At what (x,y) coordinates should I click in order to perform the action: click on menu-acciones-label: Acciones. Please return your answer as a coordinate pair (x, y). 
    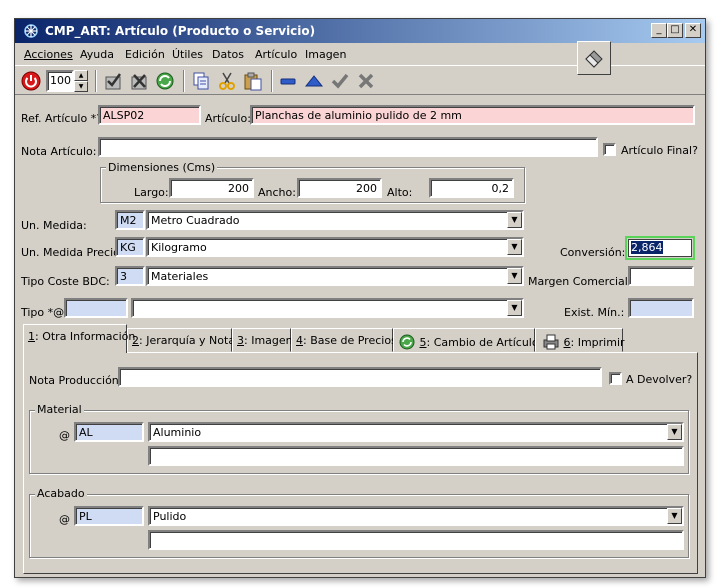
    Looking at the image, I should click on (48, 54).